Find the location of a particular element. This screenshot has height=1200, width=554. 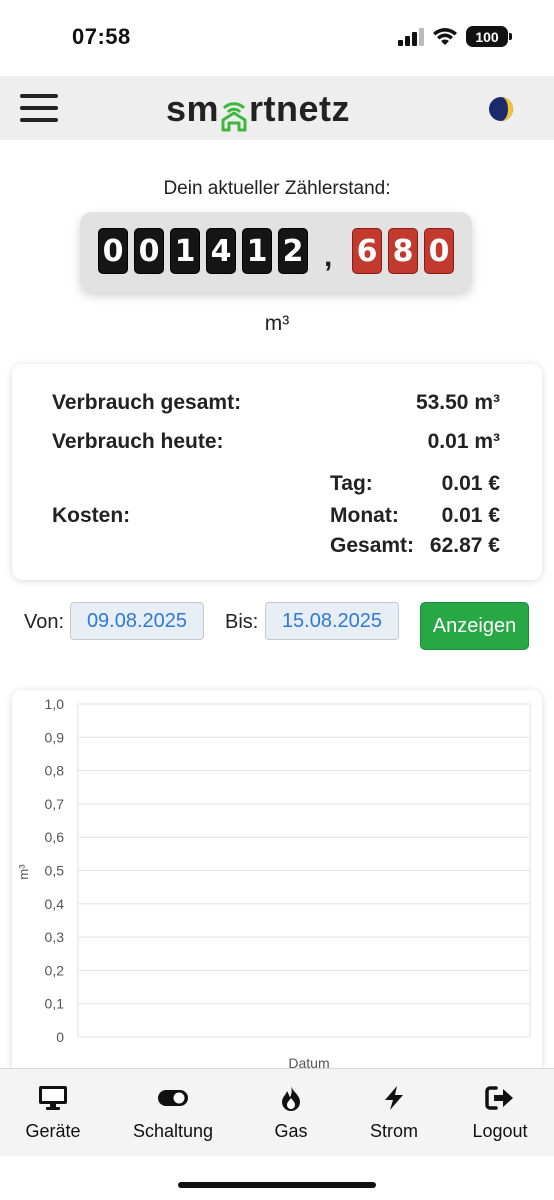

y-tick-label: 0,9 is located at coordinates (55, 737).